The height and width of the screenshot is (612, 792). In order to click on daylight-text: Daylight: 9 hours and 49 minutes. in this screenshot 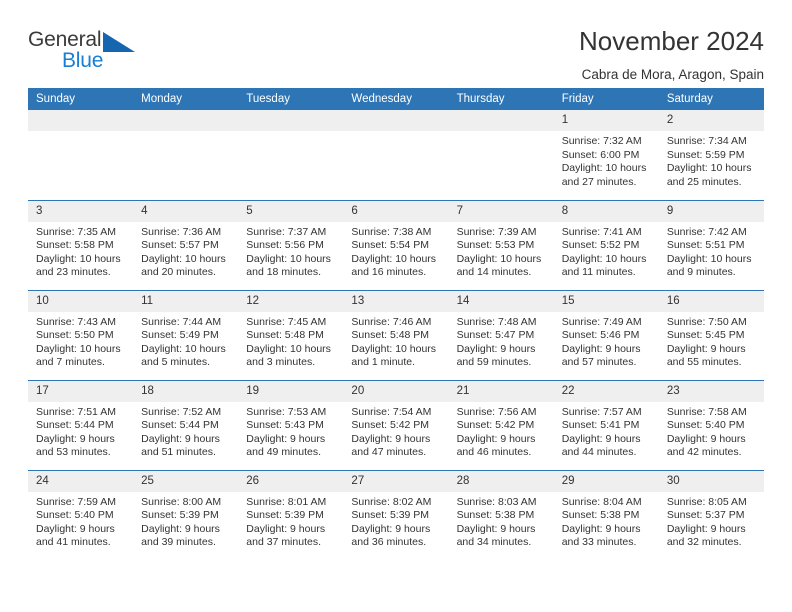, I will do `click(286, 445)`.